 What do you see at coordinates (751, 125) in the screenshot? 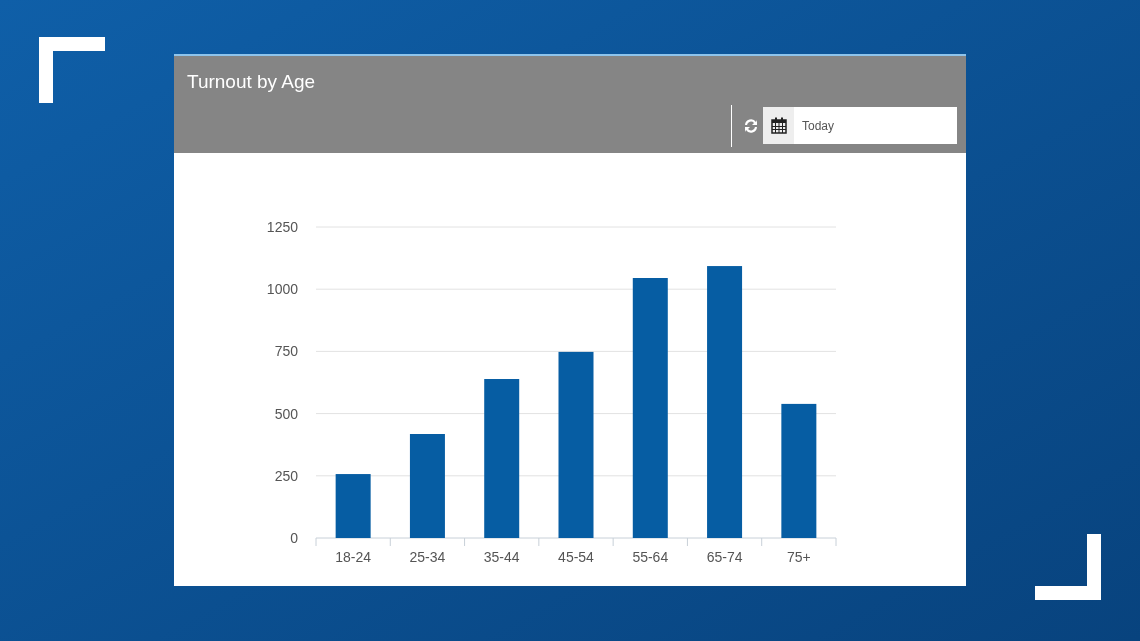
I see `refresh-icon` at bounding box center [751, 125].